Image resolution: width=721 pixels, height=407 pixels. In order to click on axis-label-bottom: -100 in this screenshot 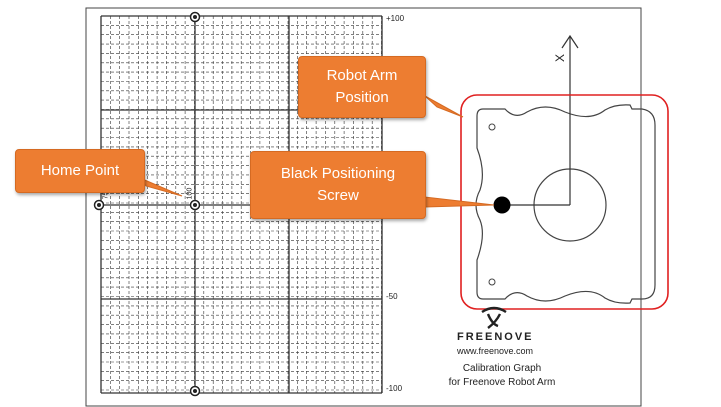, I will do `click(394, 388)`.